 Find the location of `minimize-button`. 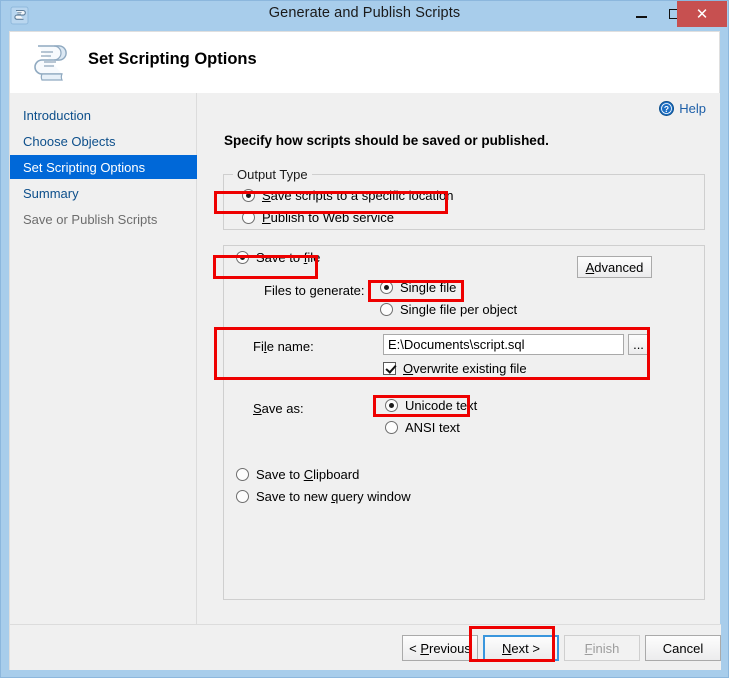

minimize-button is located at coordinates (641, 14).